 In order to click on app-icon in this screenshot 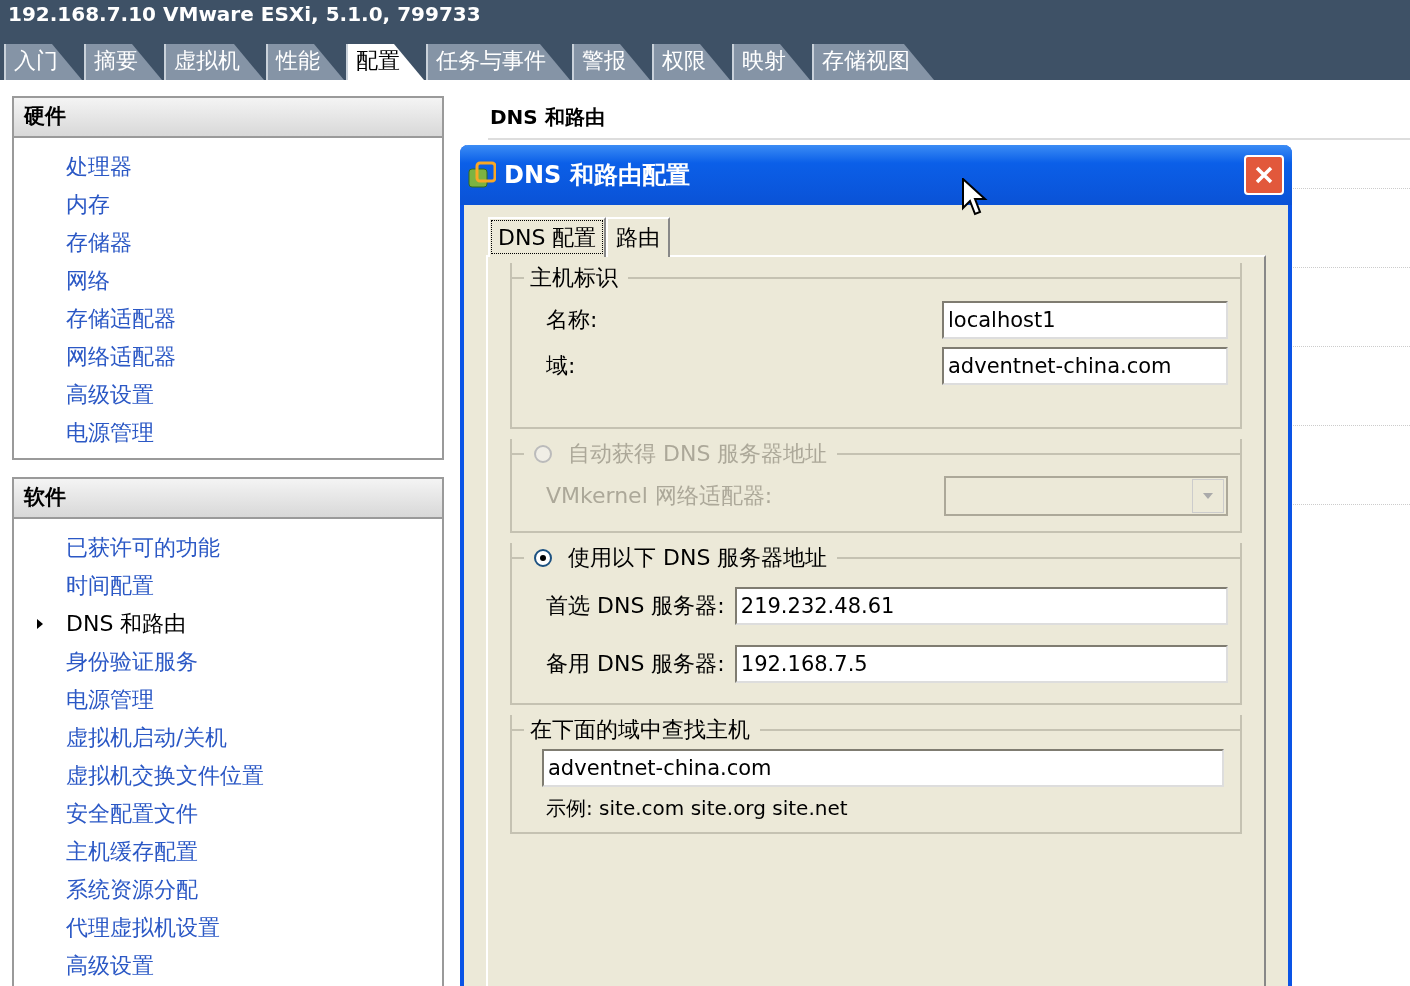, I will do `click(482, 175)`.